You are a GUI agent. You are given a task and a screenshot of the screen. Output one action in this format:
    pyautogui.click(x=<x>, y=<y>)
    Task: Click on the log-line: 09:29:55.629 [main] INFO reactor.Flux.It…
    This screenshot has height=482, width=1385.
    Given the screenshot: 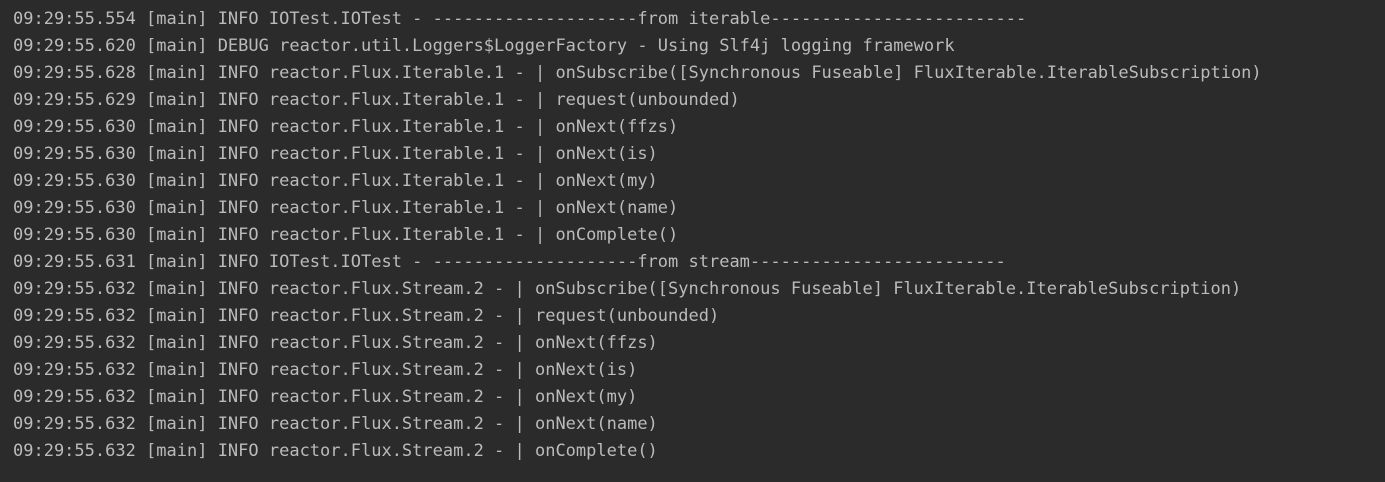 What is the action you would take?
    pyautogui.click(x=376, y=100)
    